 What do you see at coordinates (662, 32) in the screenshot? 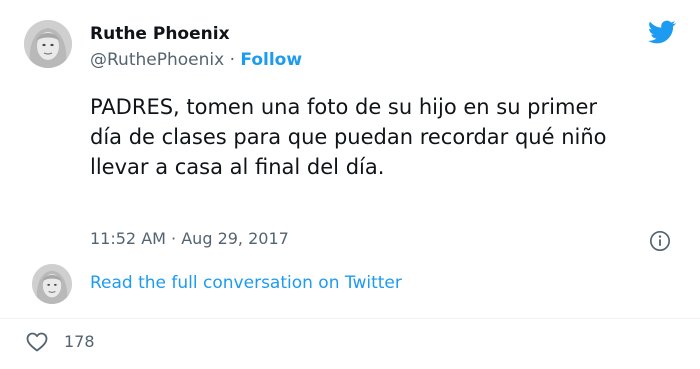
I see `twitter-bird-icon` at bounding box center [662, 32].